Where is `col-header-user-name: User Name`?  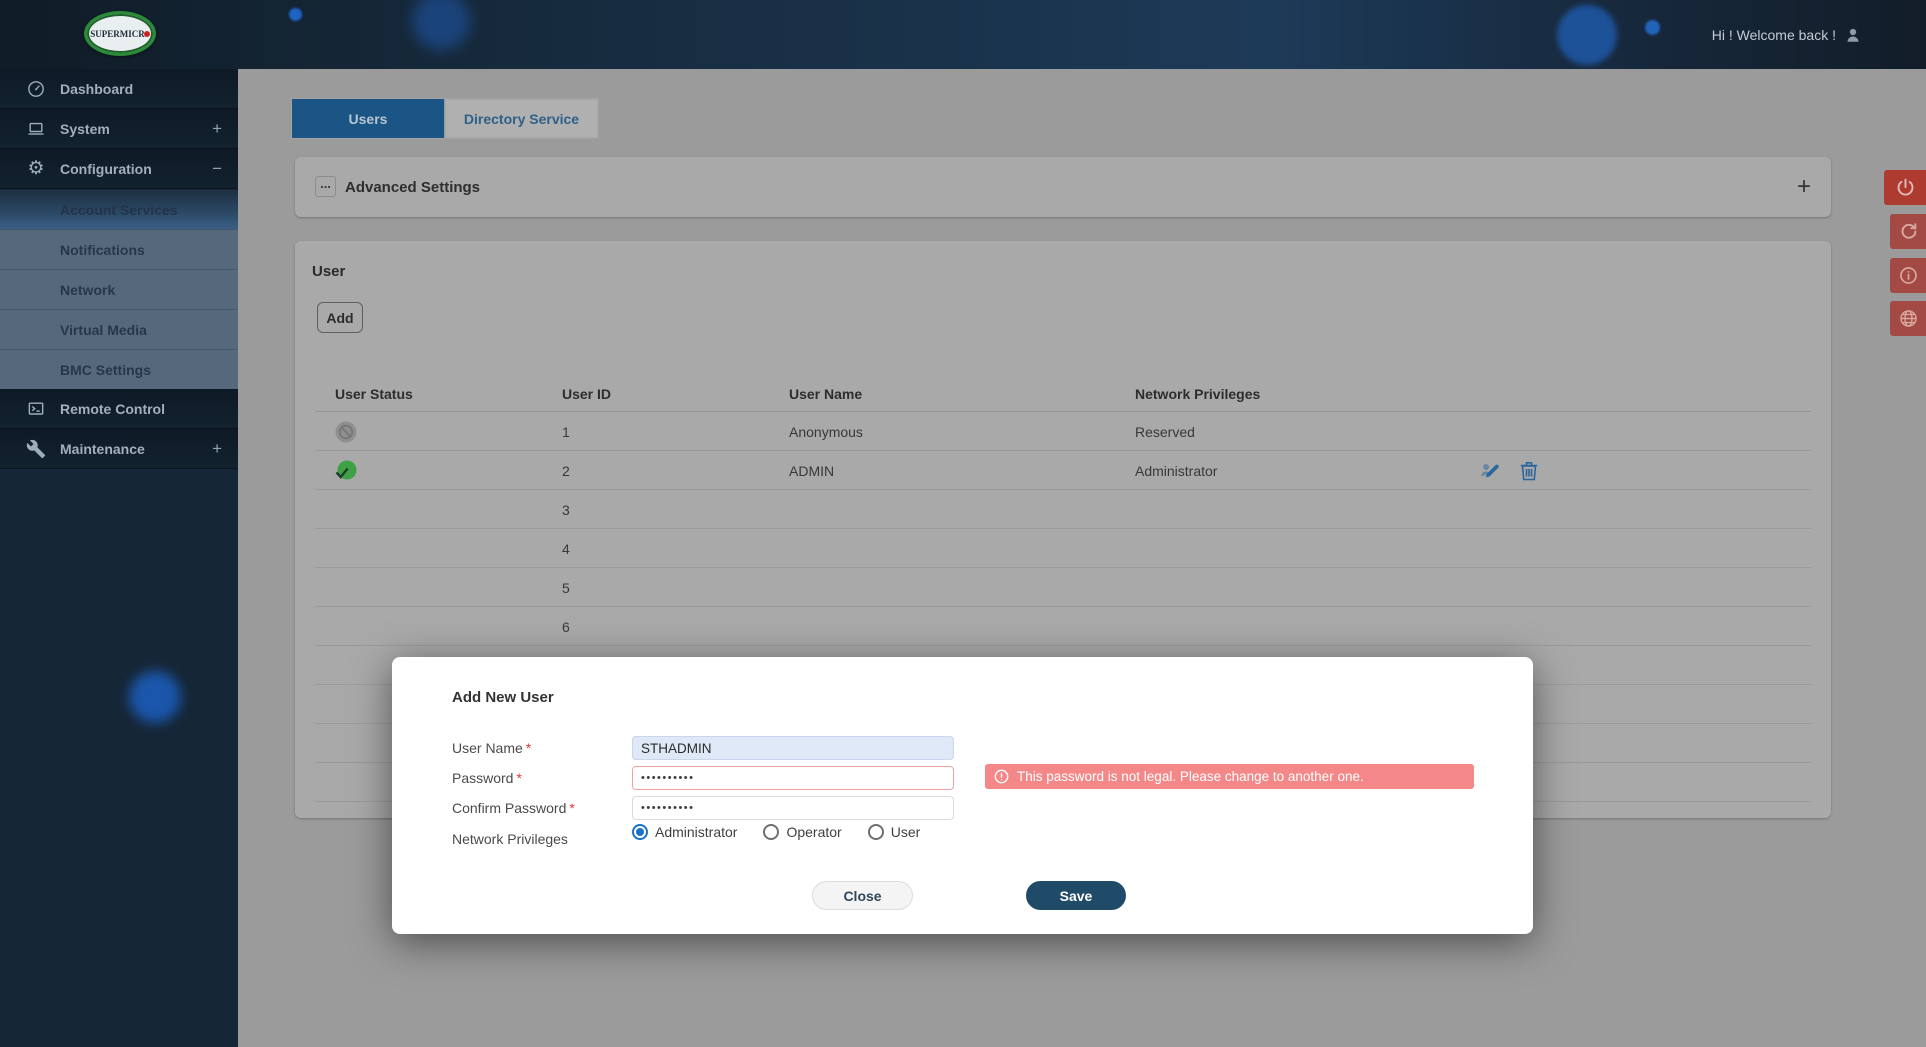
col-header-user-name: User Name is located at coordinates (826, 394).